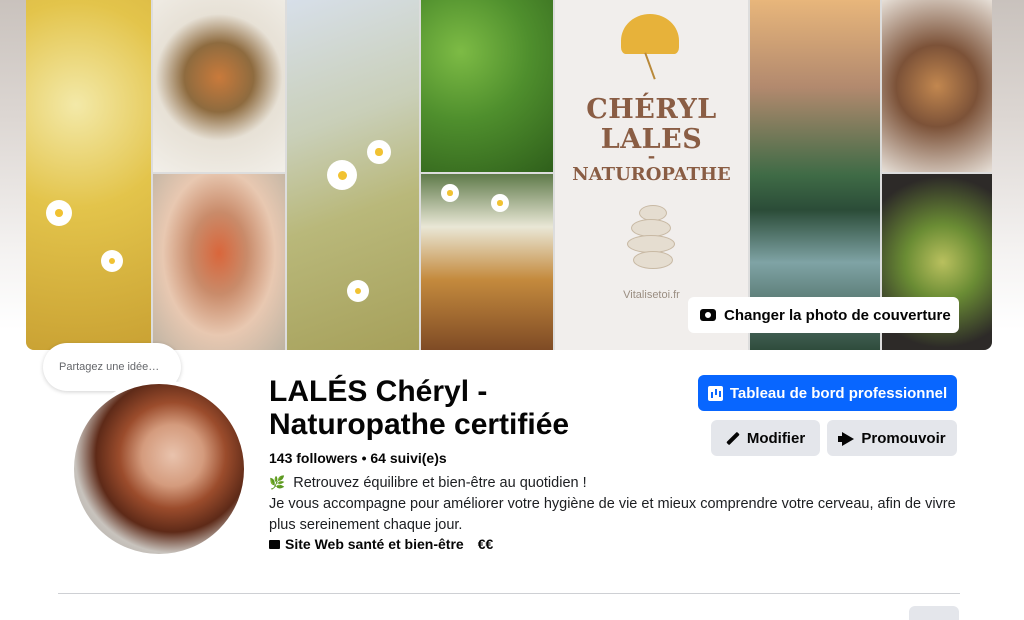  I want to click on edit-label: Modifier, so click(776, 438).